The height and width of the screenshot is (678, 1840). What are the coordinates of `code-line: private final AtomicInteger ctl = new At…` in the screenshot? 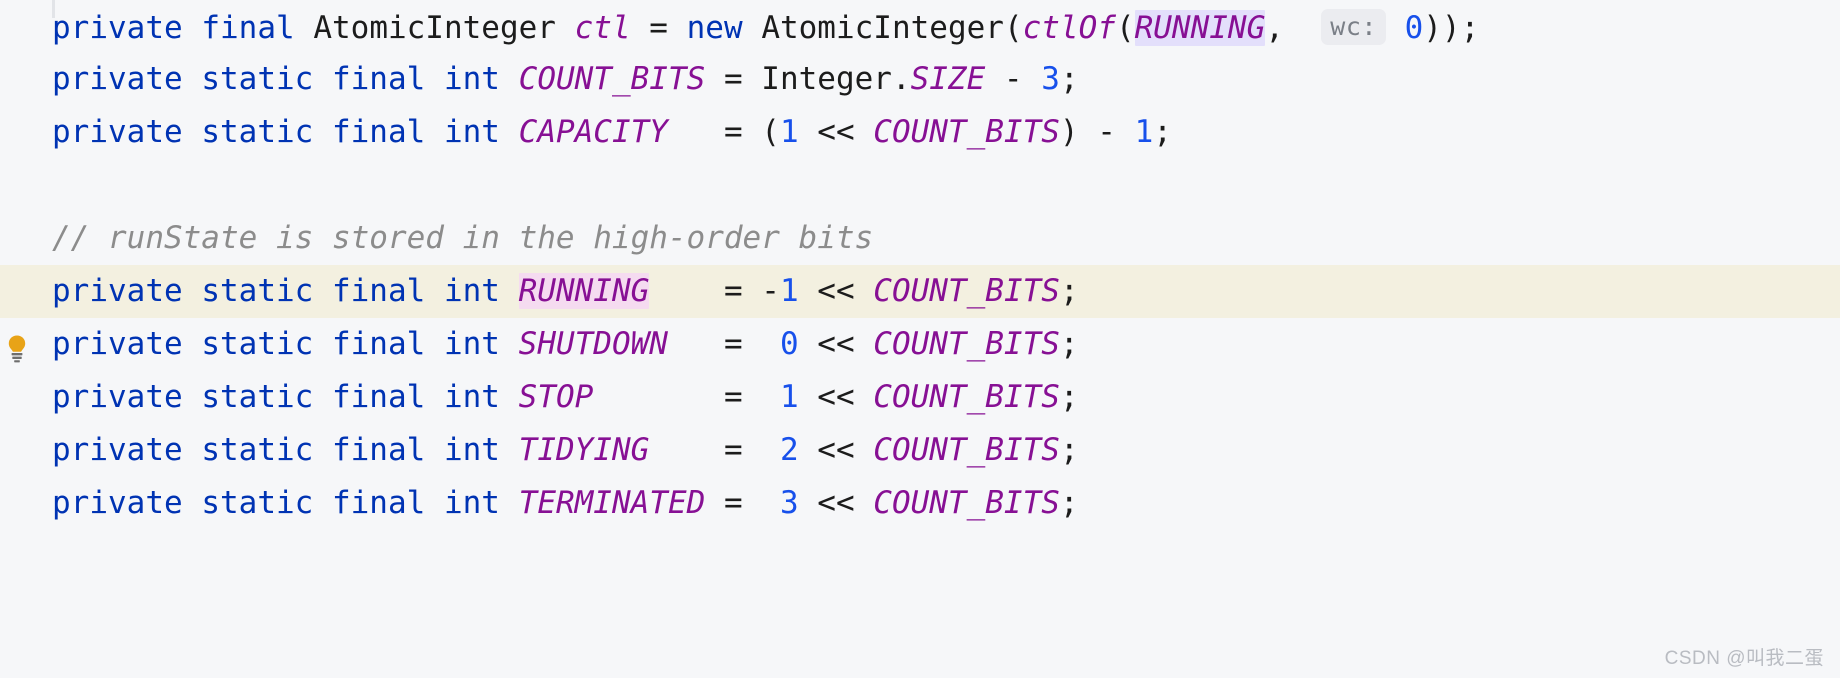 It's located at (920, 26).